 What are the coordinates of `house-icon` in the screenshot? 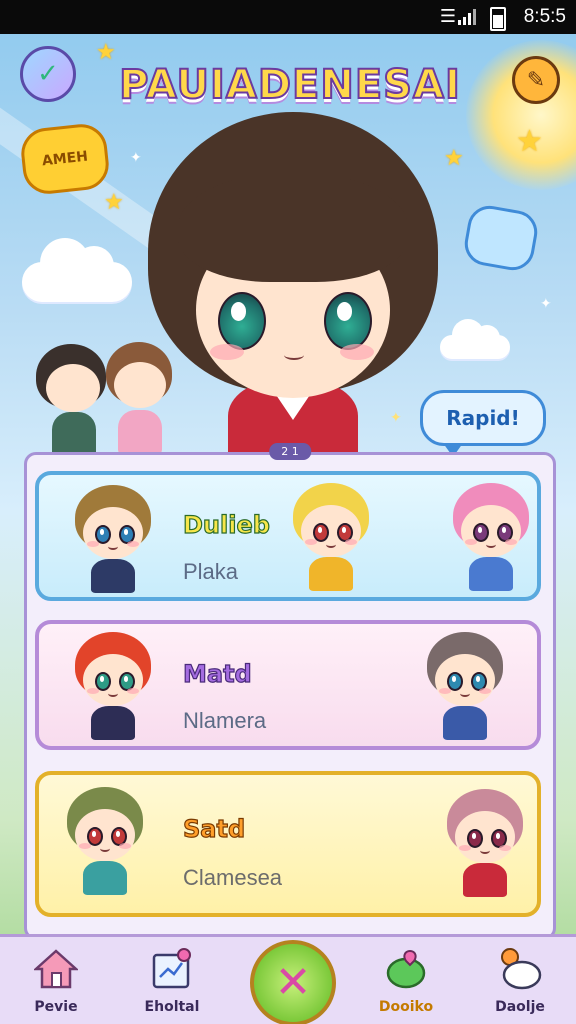 It's located at (56, 969).